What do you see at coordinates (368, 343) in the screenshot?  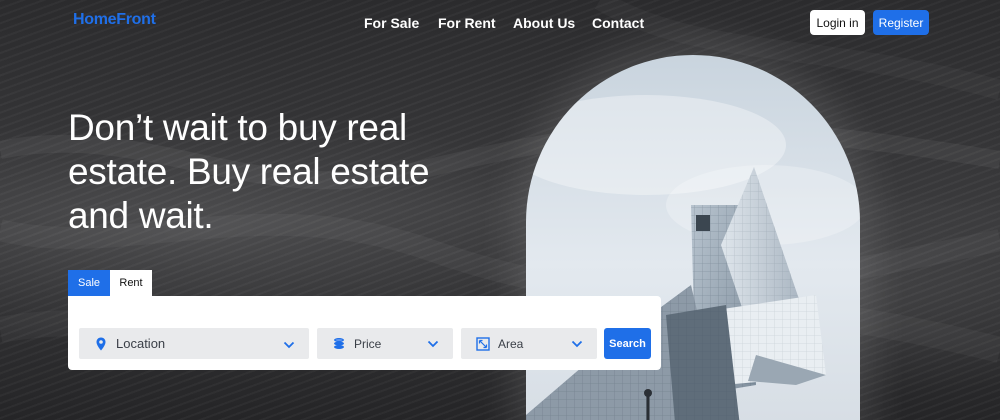 I see `price-label: Price` at bounding box center [368, 343].